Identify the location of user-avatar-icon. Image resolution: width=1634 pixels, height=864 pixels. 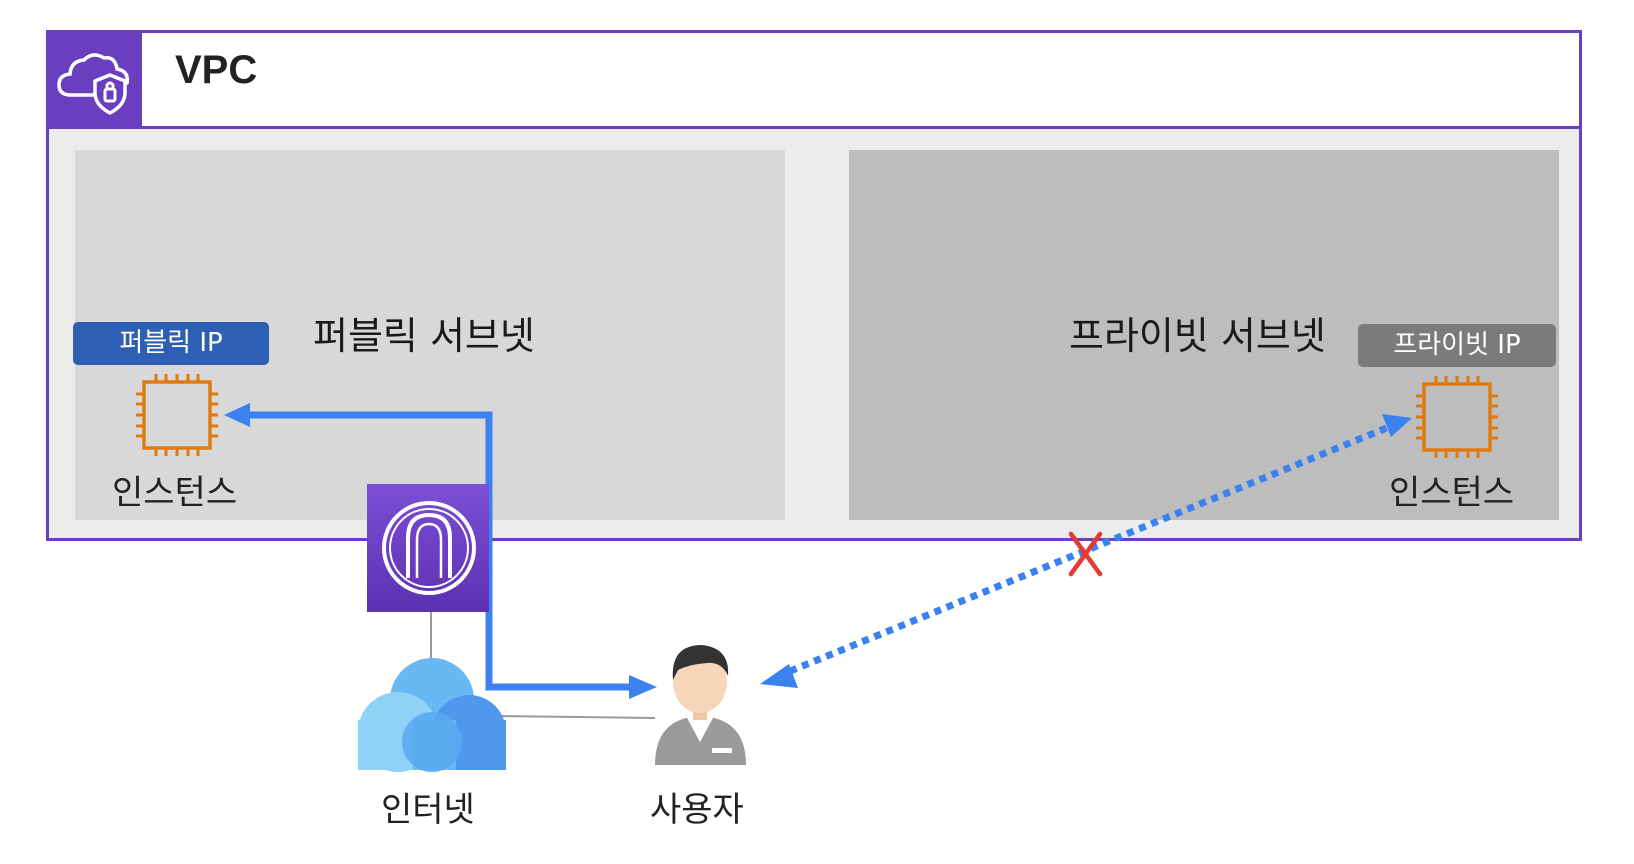
(700, 705).